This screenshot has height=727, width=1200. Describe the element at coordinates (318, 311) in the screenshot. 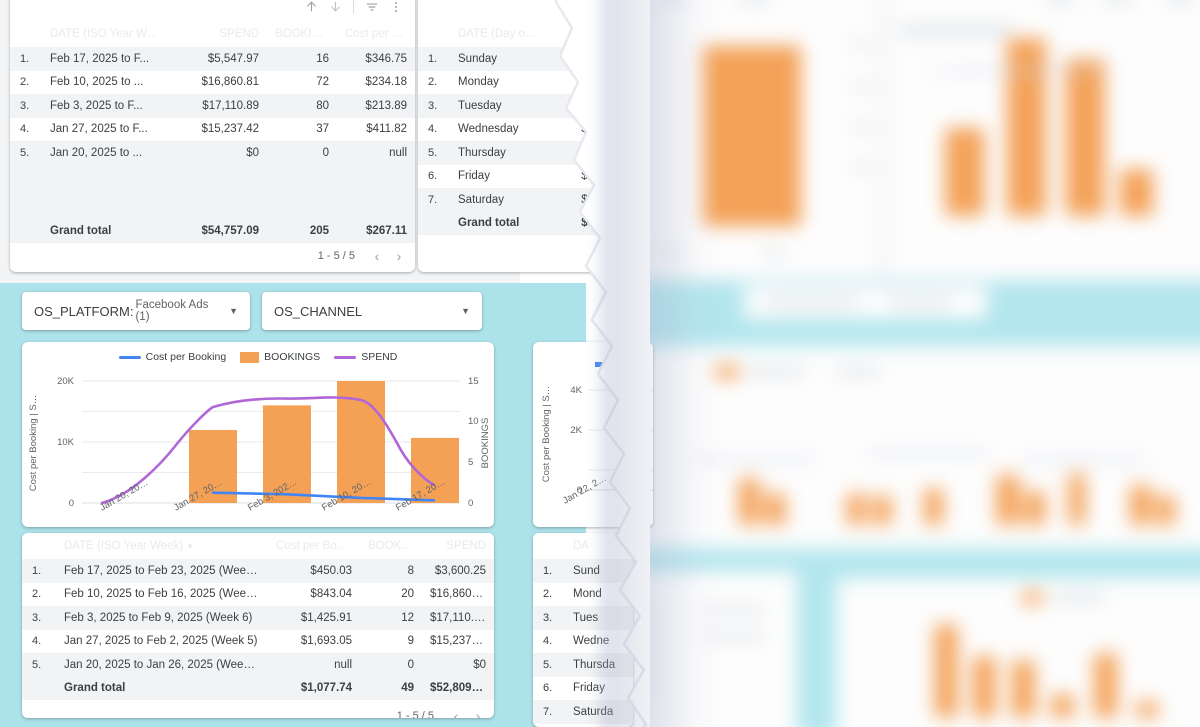

I see `filter-channel-label: OS_CHANNEL` at that location.